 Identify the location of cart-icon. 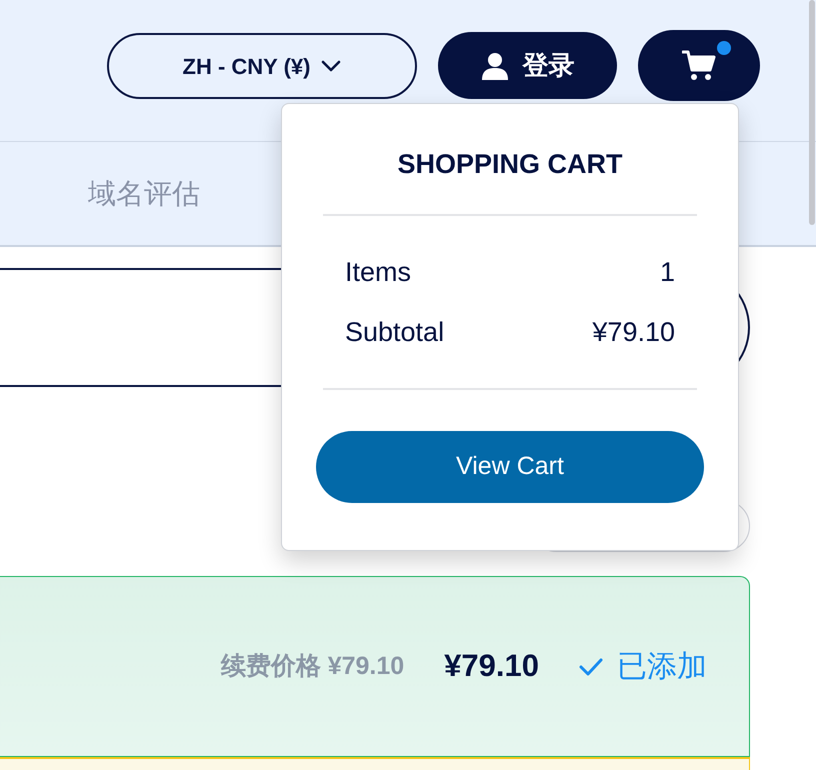
(699, 65).